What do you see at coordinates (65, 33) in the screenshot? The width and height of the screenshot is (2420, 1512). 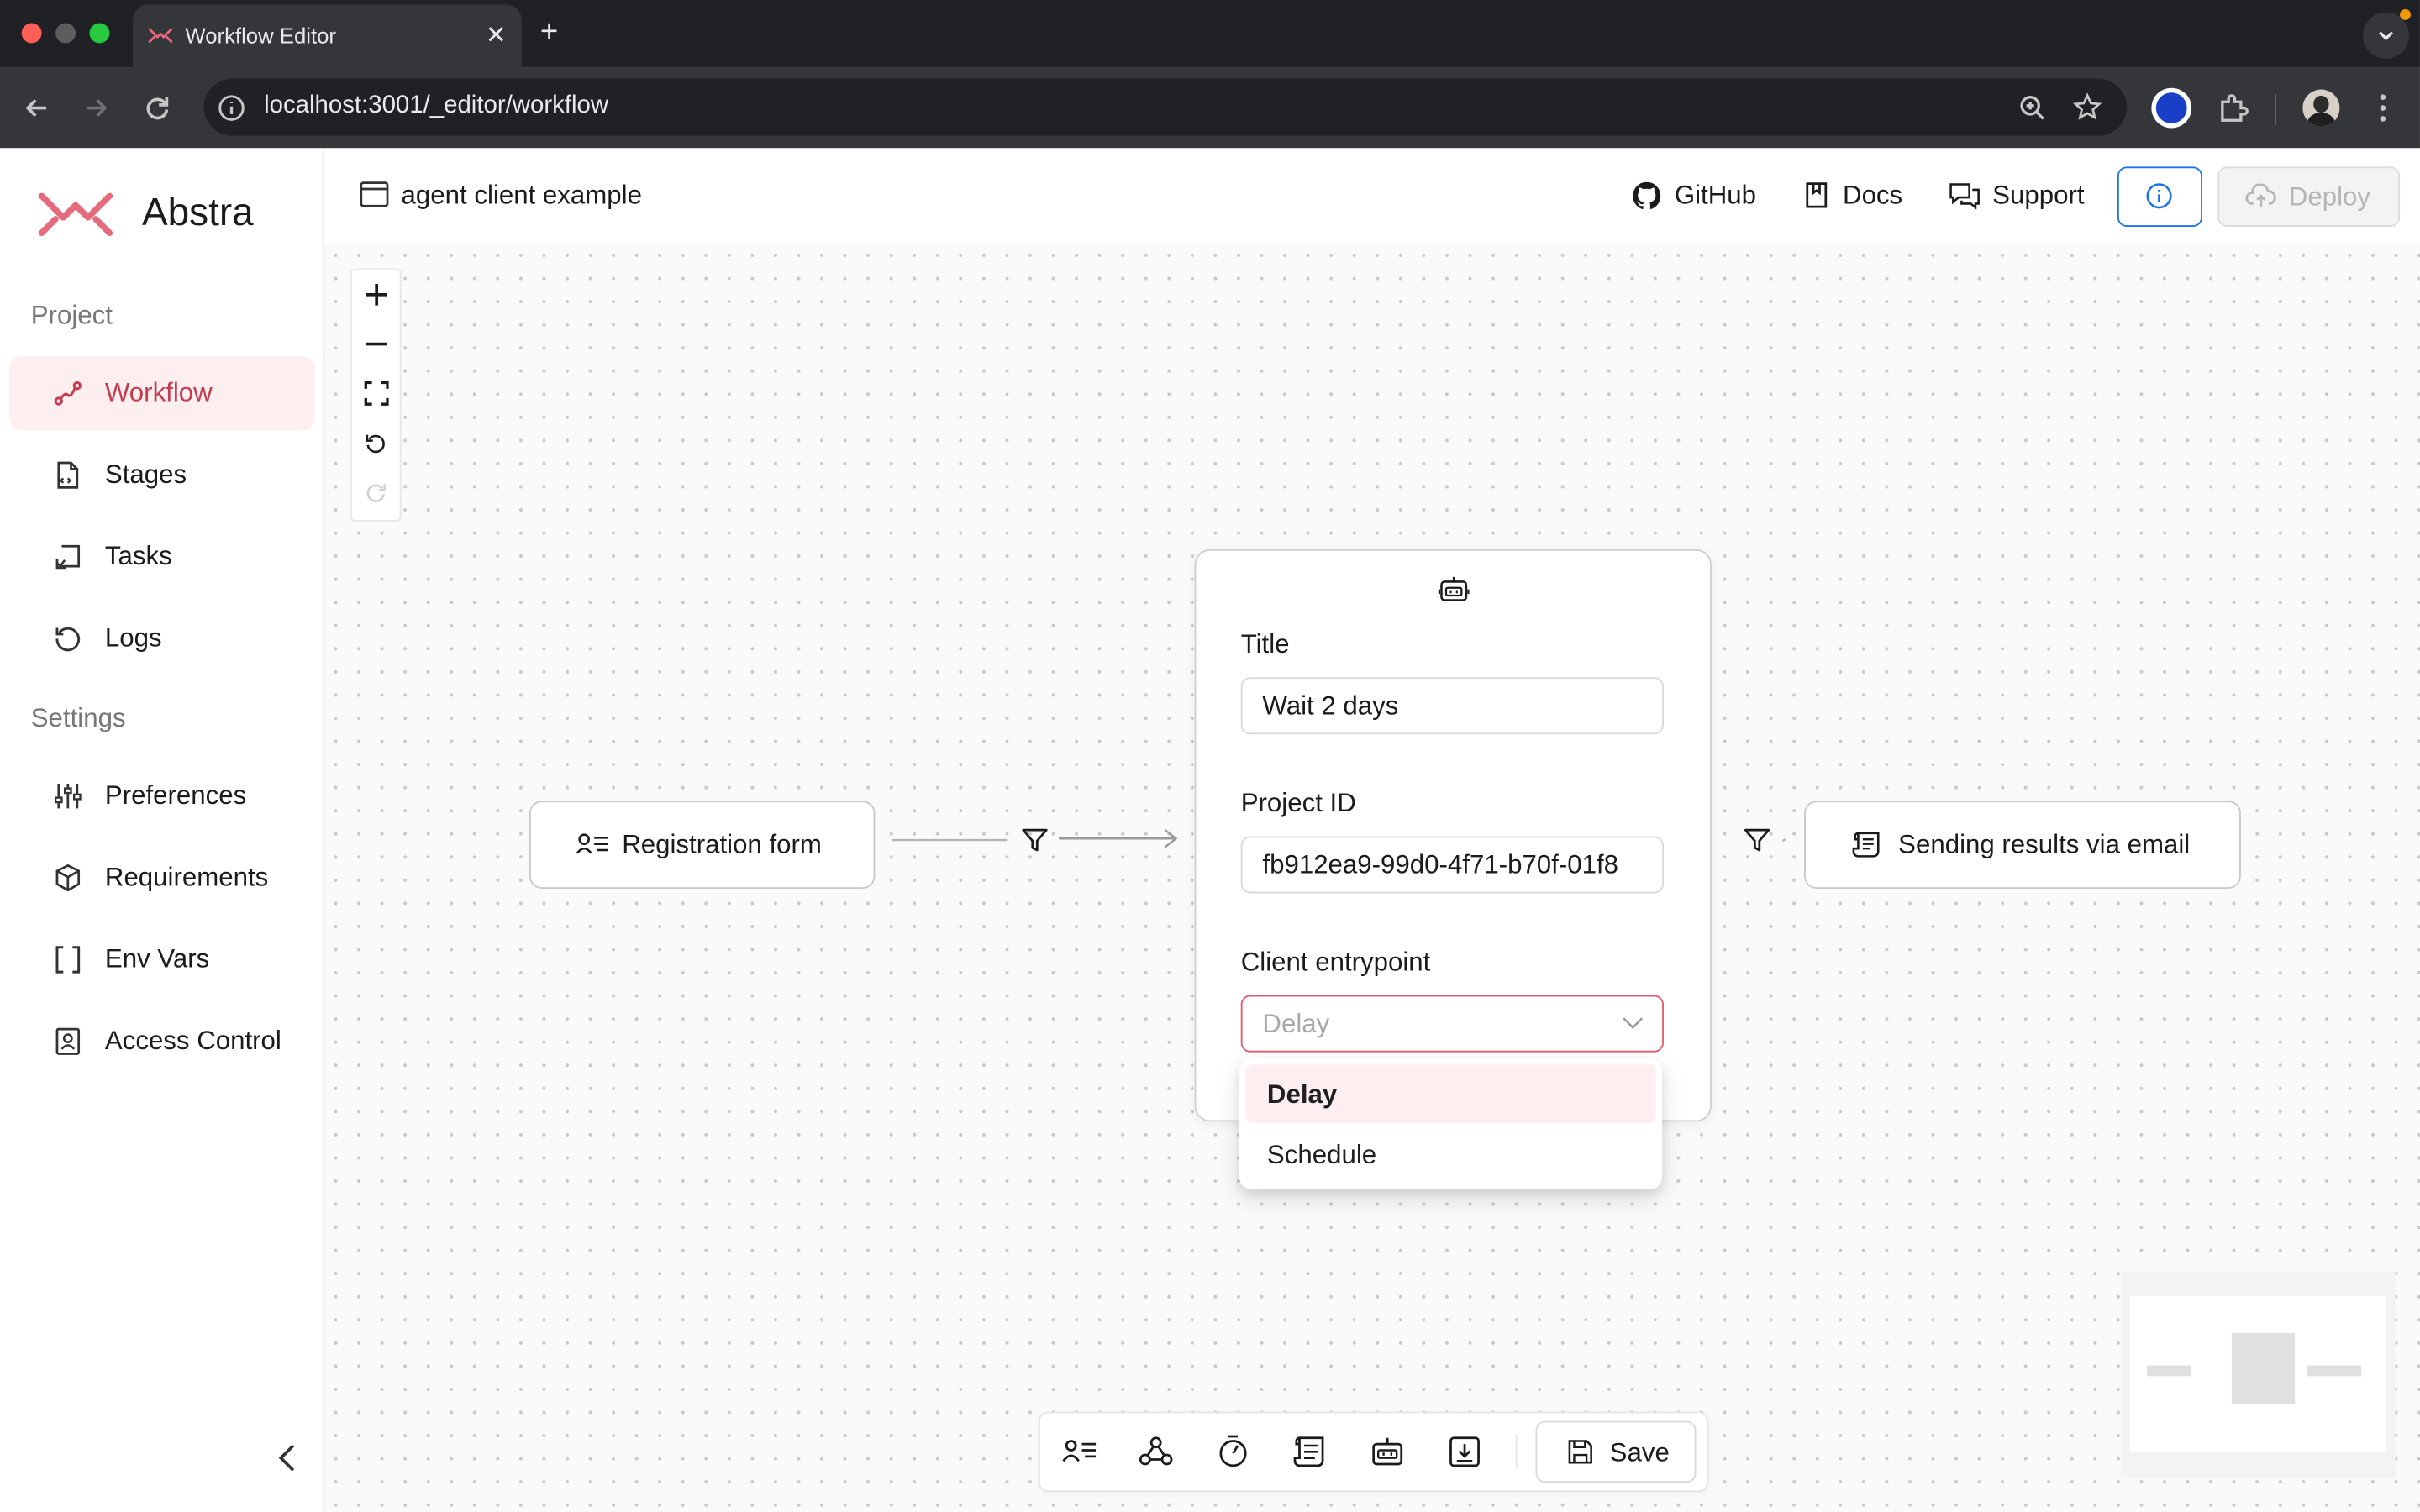 I see `minimize-window-button` at bounding box center [65, 33].